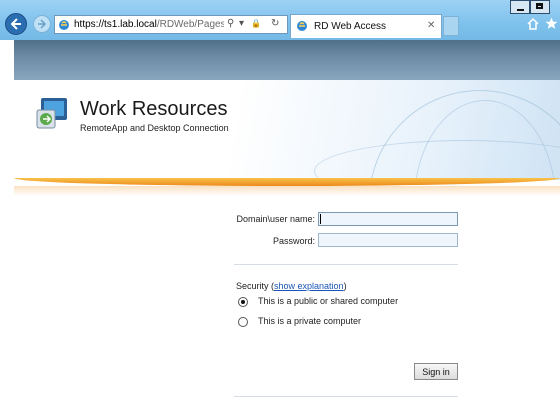 This screenshot has height=399, width=560. What do you see at coordinates (533, 24) in the screenshot?
I see `home-icon` at bounding box center [533, 24].